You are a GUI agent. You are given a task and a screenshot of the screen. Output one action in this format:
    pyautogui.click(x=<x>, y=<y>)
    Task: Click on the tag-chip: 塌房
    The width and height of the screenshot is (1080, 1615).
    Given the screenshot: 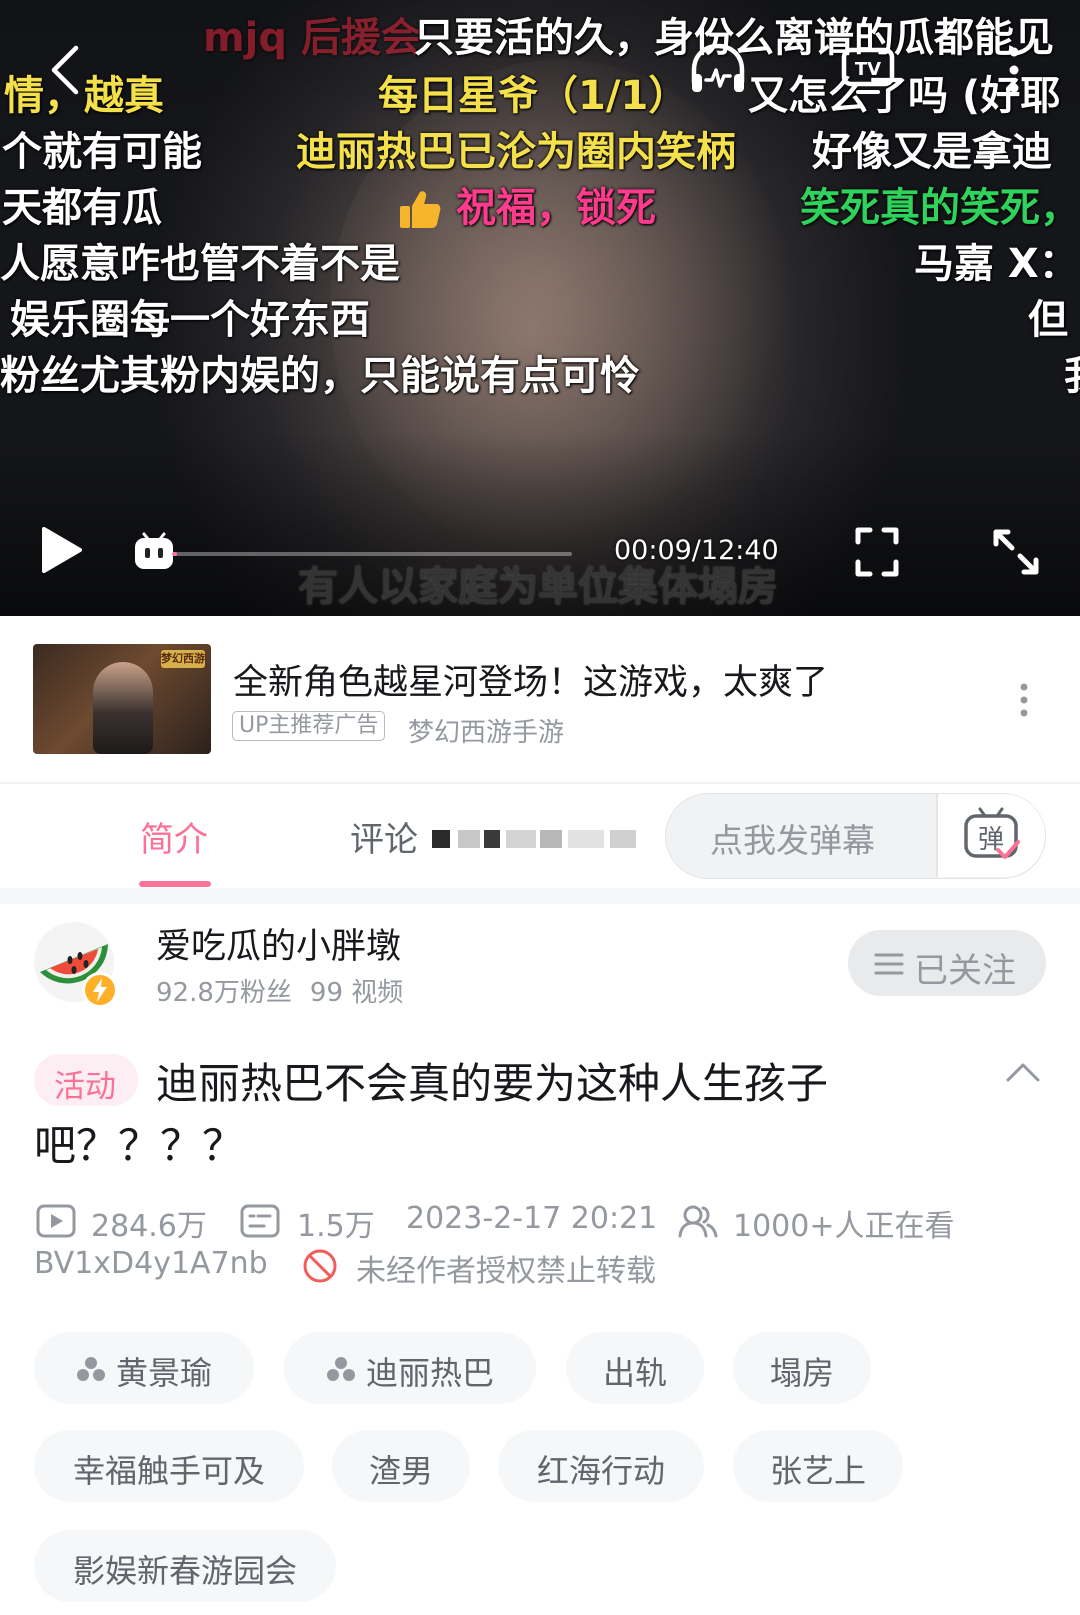 What is the action you would take?
    pyautogui.click(x=802, y=1368)
    